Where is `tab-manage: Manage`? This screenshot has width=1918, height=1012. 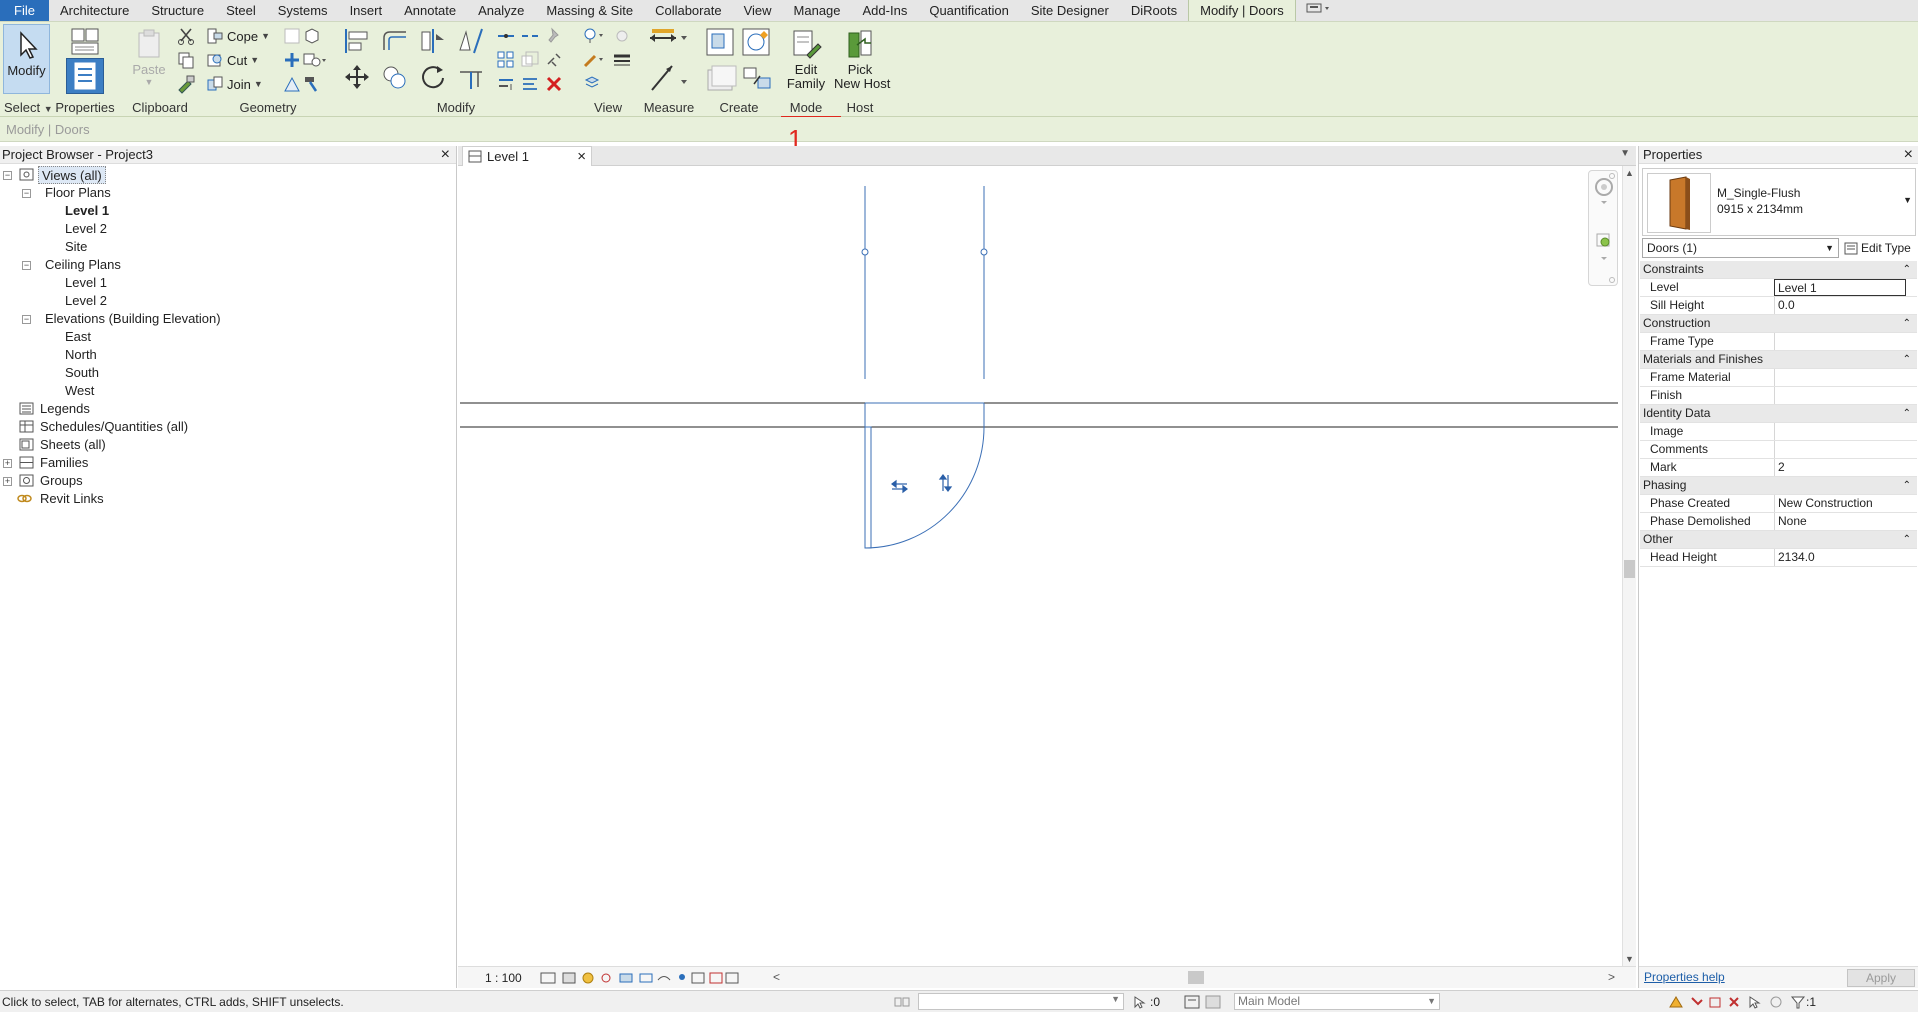
tab-manage: Manage is located at coordinates (817, 10).